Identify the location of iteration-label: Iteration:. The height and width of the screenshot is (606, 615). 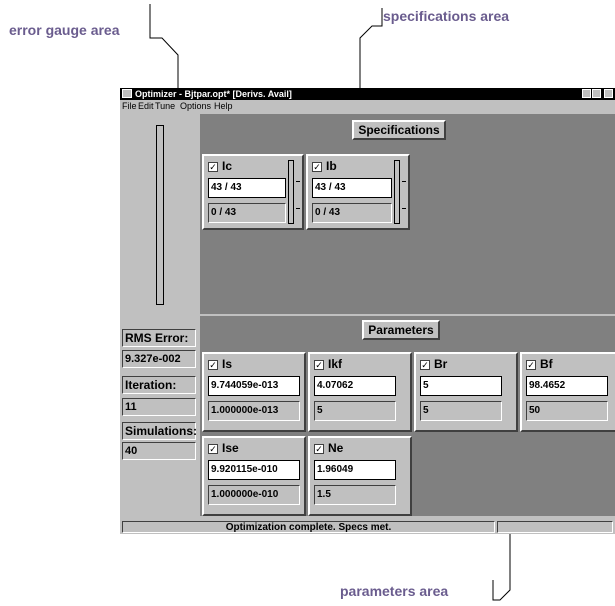
(159, 385).